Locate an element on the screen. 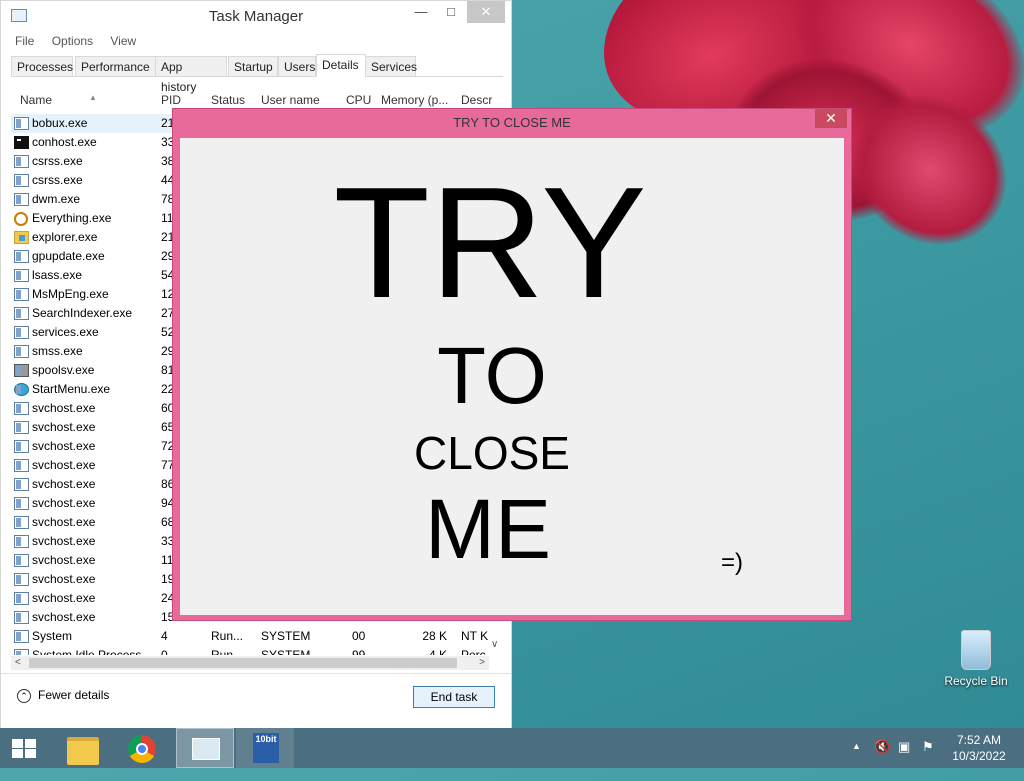 This screenshot has width=1024, height=781. cell-name: conhost.exe is located at coordinates (64, 142).